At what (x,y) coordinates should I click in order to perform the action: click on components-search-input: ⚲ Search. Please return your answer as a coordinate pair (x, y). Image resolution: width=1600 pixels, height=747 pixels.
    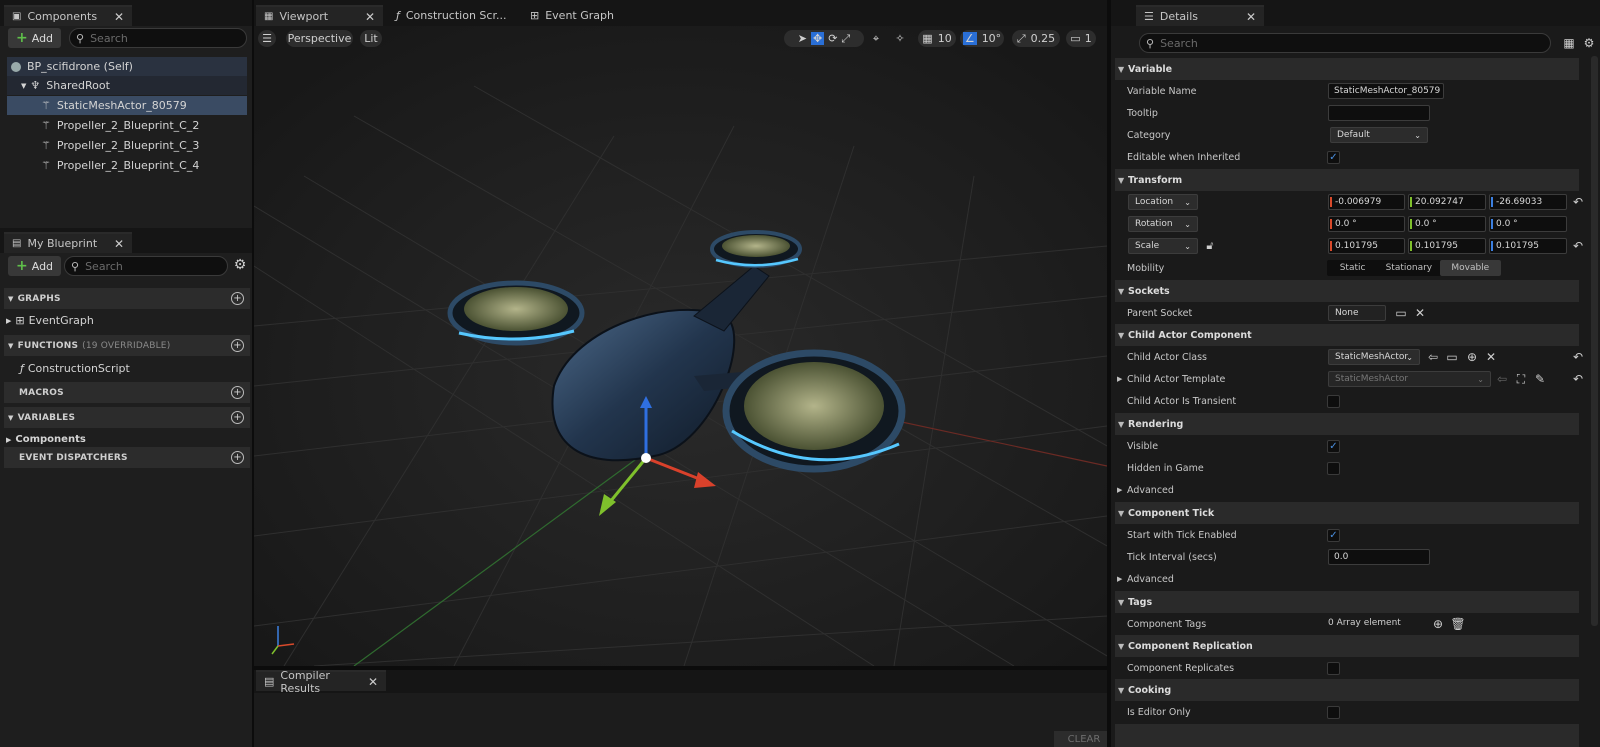
    Looking at the image, I should click on (158, 38).